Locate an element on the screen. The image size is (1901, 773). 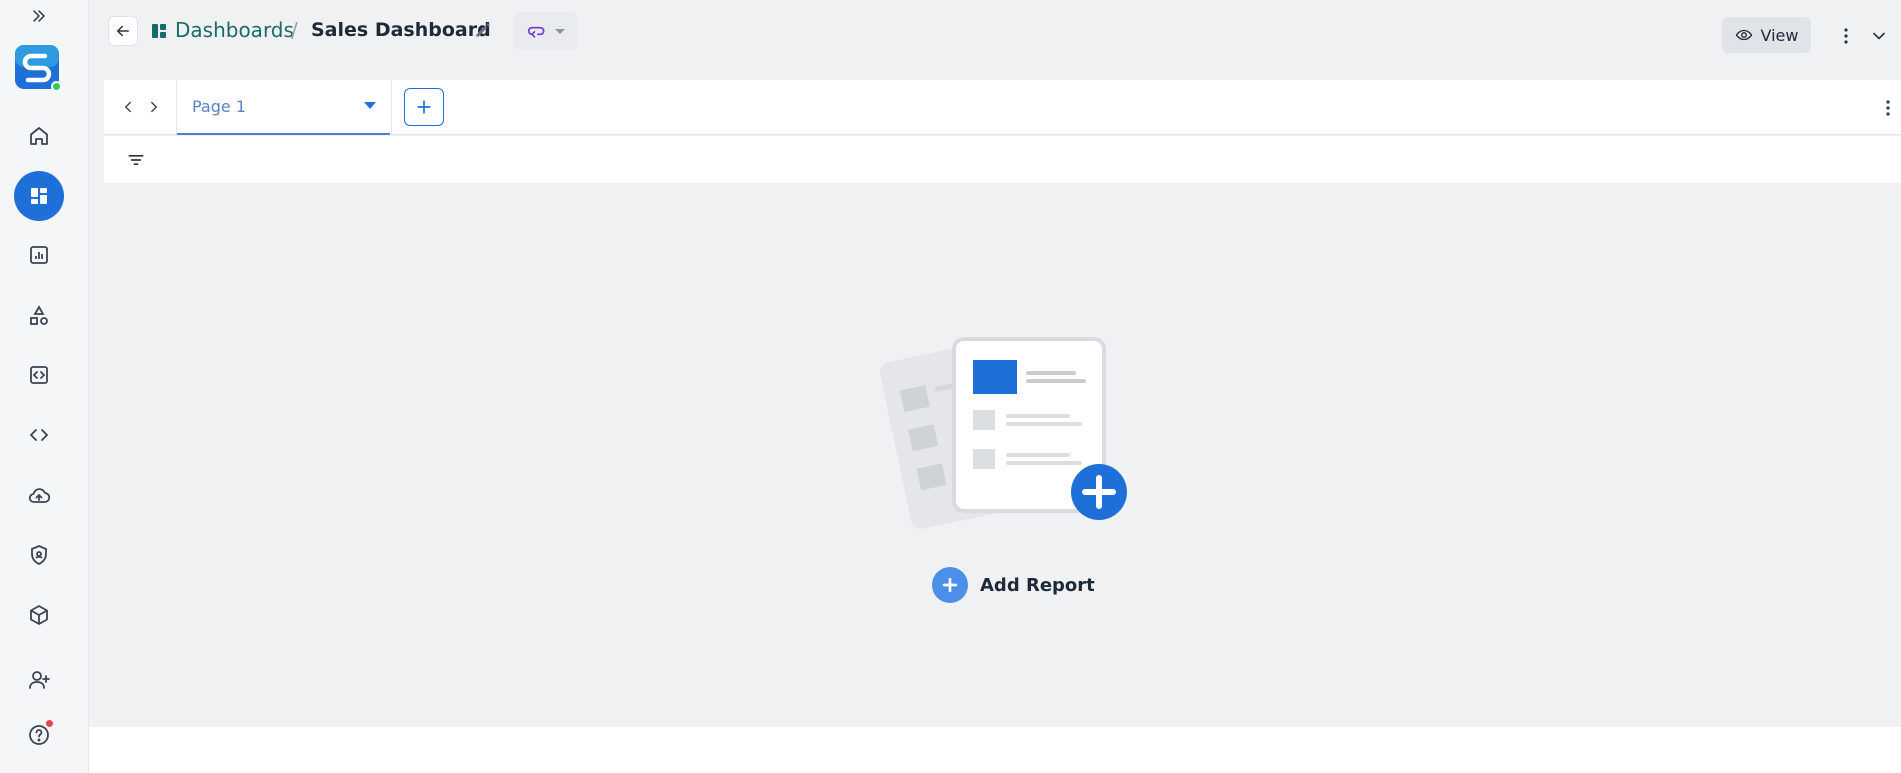
plus-icon is located at coordinates (424, 107).